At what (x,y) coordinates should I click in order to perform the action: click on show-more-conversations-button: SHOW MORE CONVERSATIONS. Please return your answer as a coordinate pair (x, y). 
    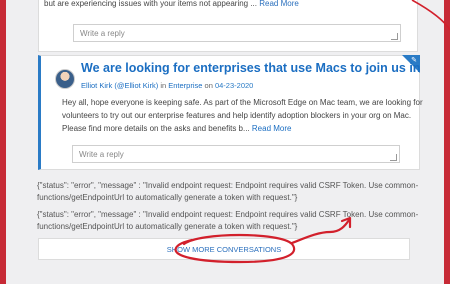
    Looking at the image, I should click on (224, 249).